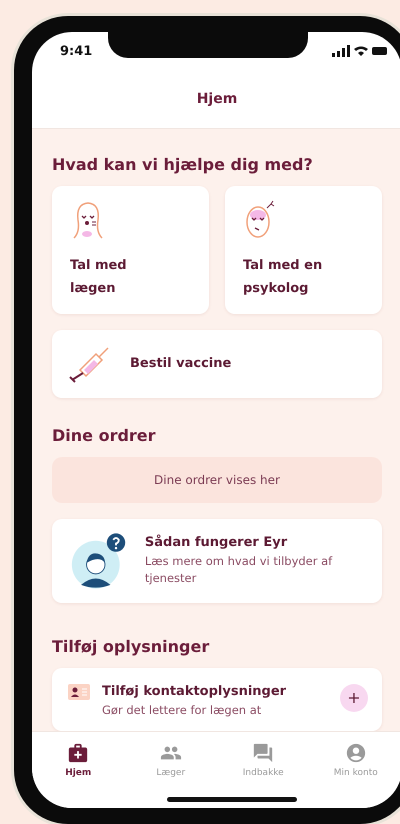  I want to click on orders-empty-text: Dine ordrer vises her, so click(217, 479).